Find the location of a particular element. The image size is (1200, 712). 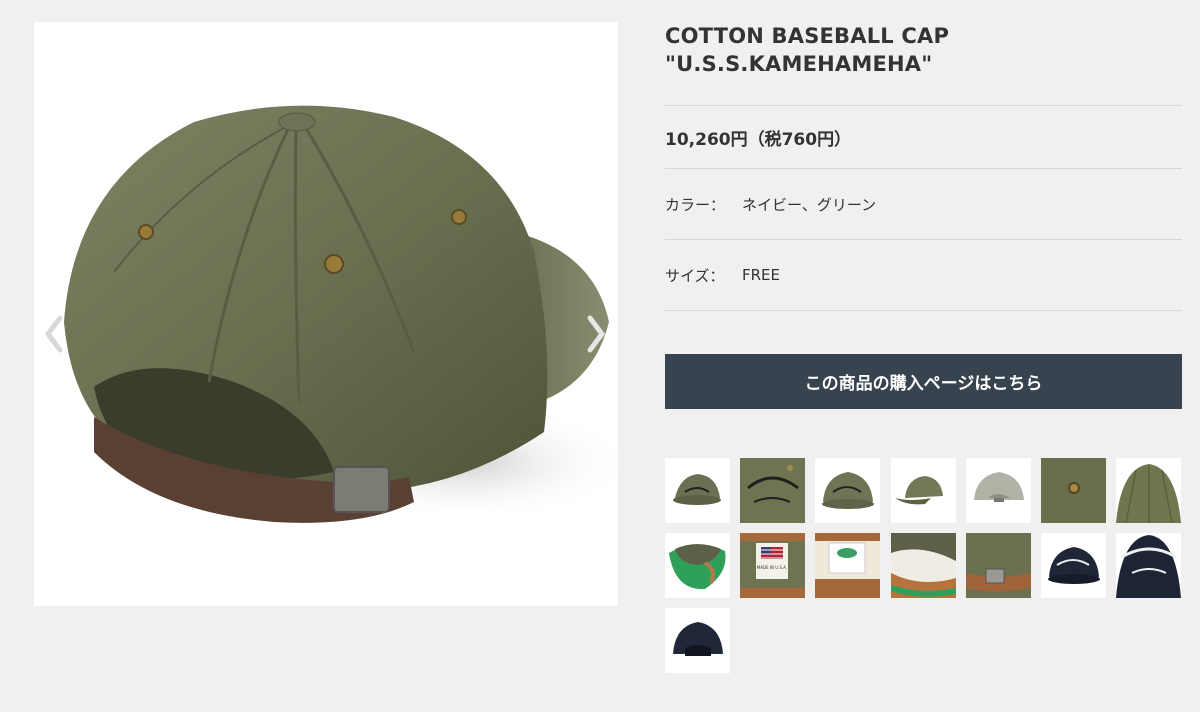

size-spec: サイズ： FREE is located at coordinates (923, 275).